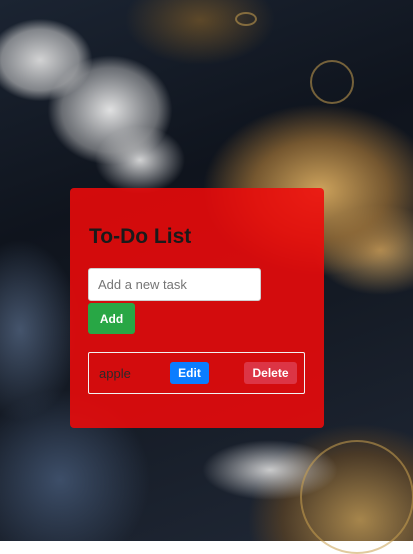 This screenshot has height=554, width=413. I want to click on page-title: To-Do List, so click(140, 236).